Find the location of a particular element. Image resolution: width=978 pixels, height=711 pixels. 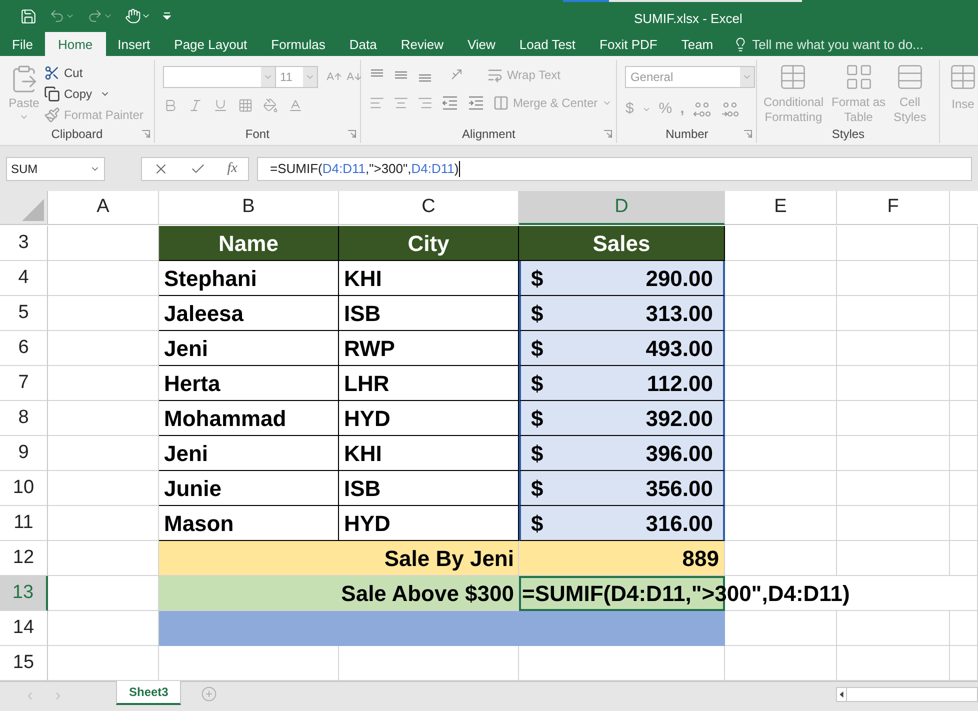

row-header: 8 is located at coordinates (24, 418).